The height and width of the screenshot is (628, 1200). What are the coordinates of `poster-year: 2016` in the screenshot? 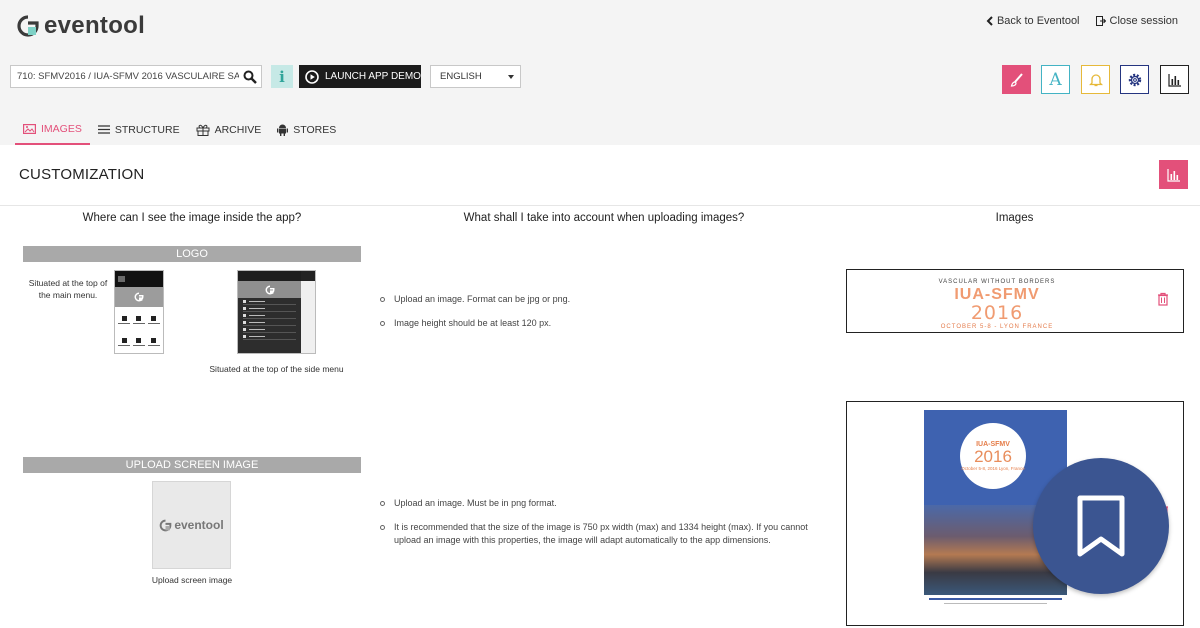 It's located at (993, 456).